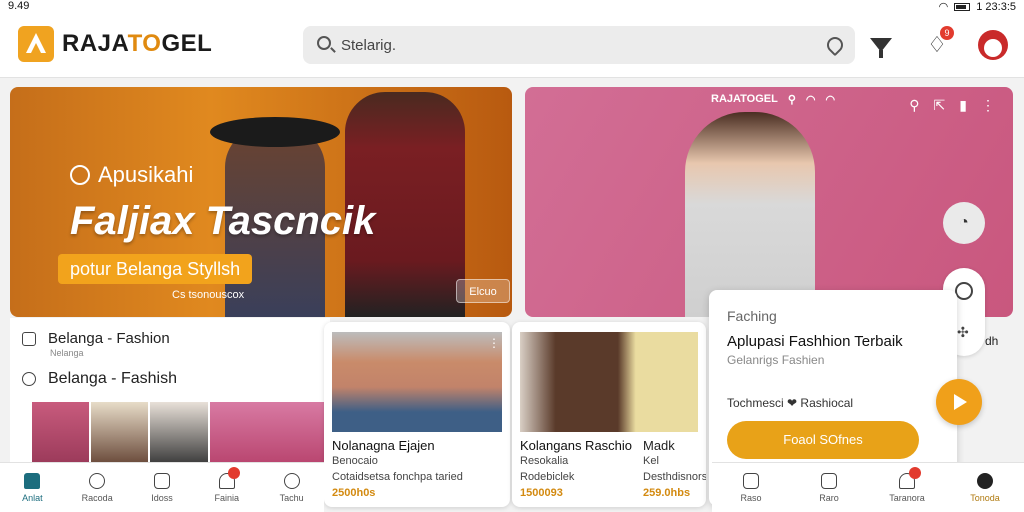  What do you see at coordinates (354, 493) in the screenshot?
I see `product-price: 2500h0s` at bounding box center [354, 493].